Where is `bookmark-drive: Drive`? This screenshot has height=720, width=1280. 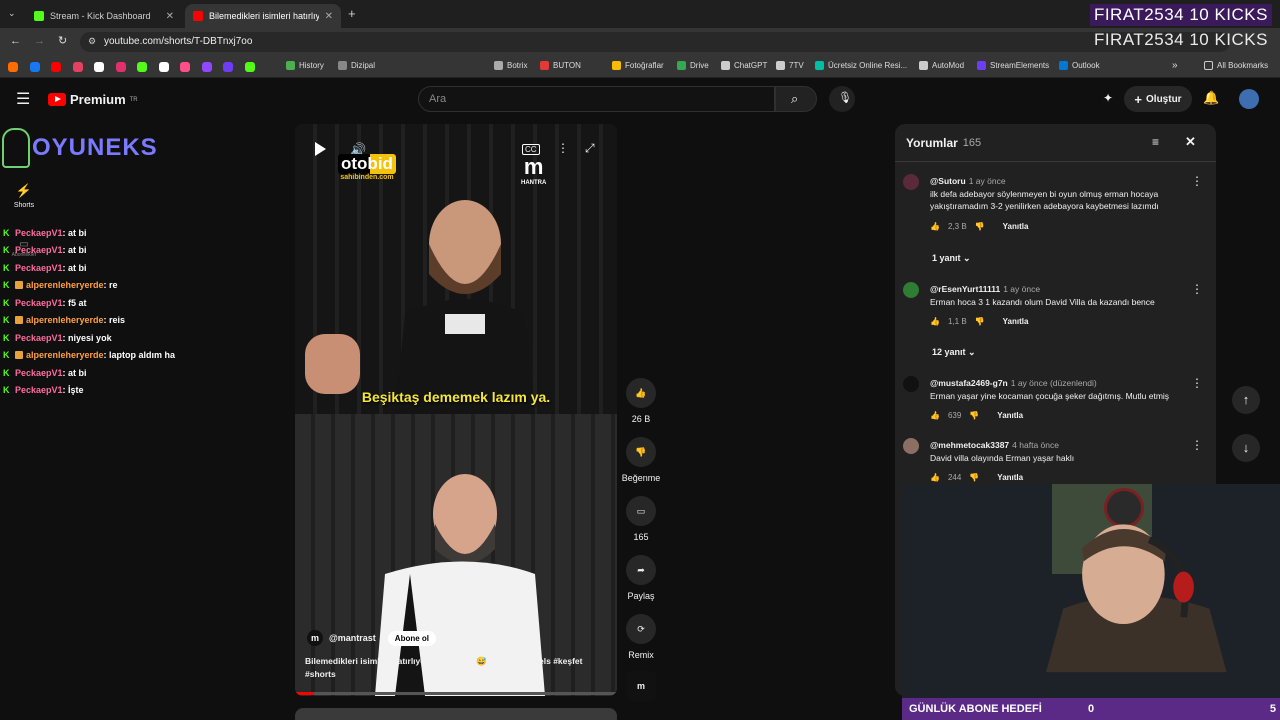
bookmark-drive: Drive is located at coordinates (693, 65).